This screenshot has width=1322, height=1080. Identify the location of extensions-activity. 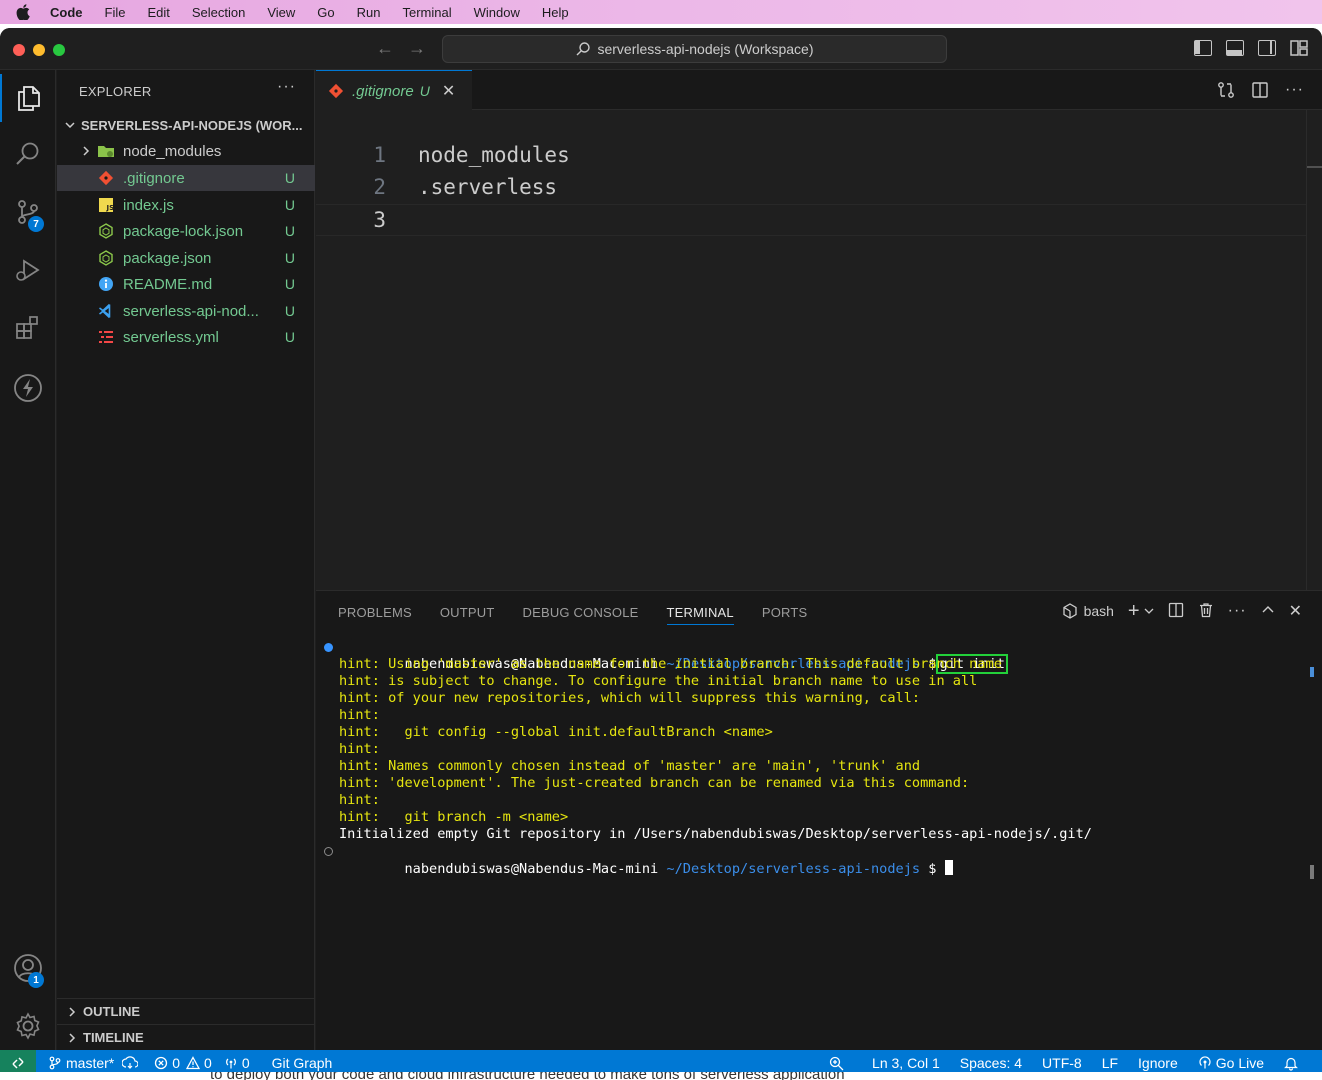
(28, 328).